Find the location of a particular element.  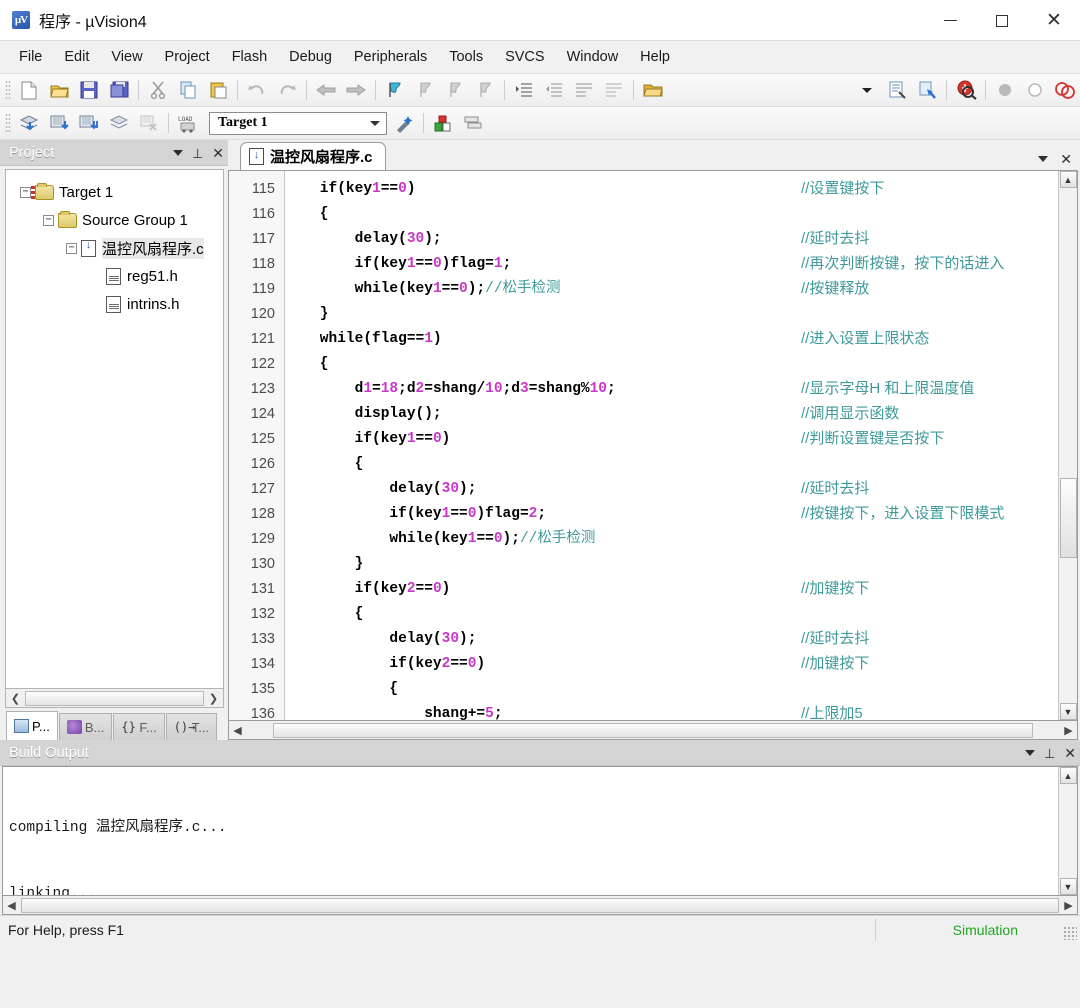

redo-icon is located at coordinates (287, 90).